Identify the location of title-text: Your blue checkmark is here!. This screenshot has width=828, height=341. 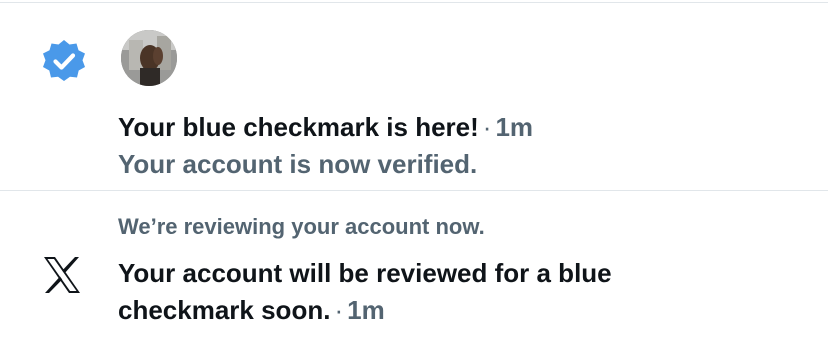
(298, 127).